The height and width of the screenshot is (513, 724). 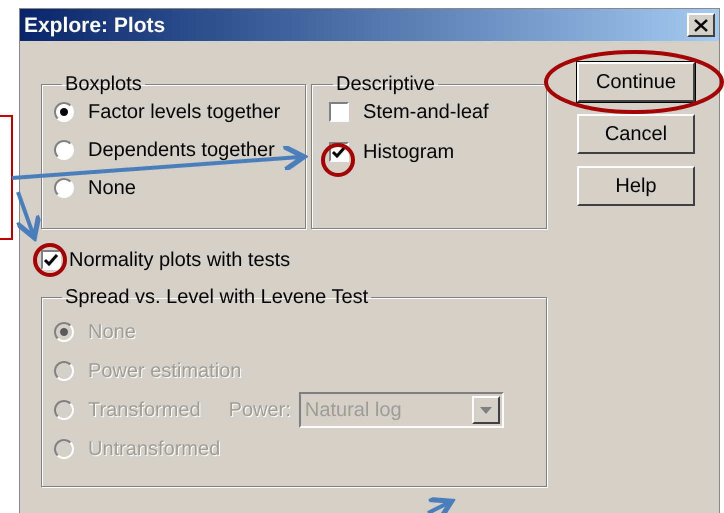 I want to click on option-label: Factor levels together, so click(x=184, y=112).